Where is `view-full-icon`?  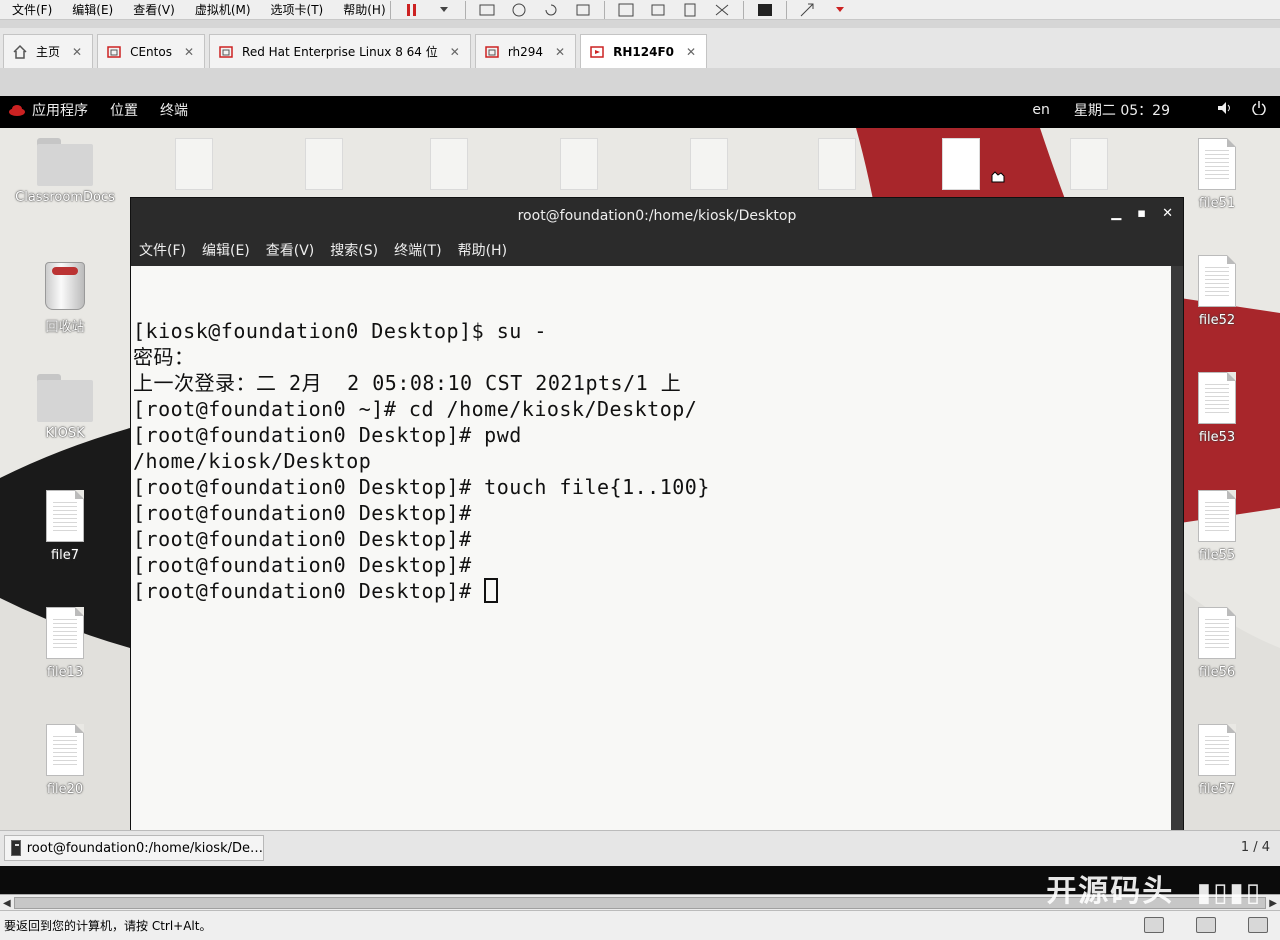
view-full-icon is located at coordinates (626, 10).